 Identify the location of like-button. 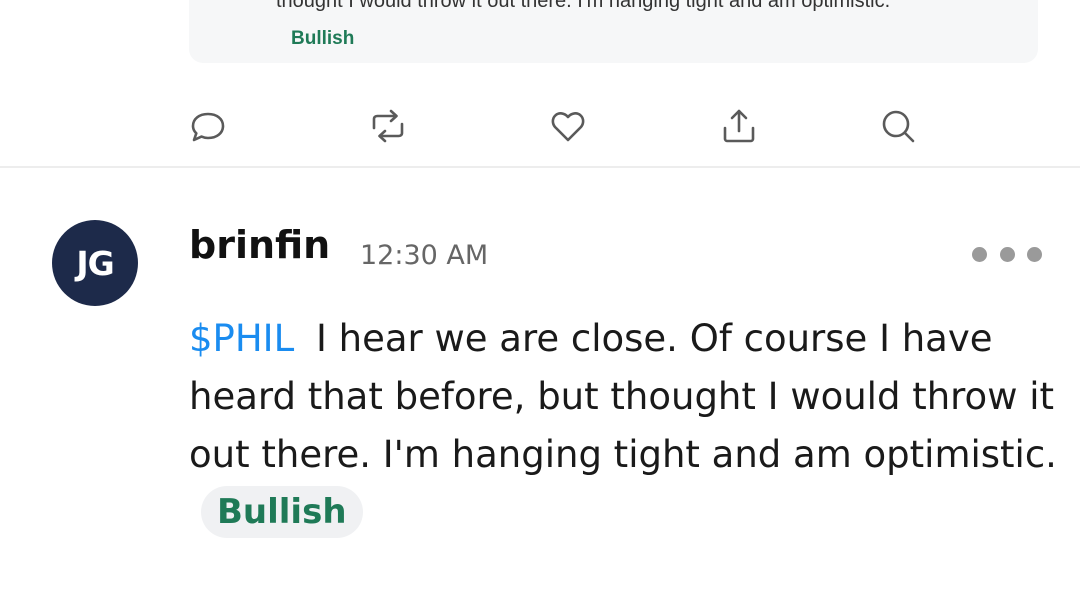
(568, 126).